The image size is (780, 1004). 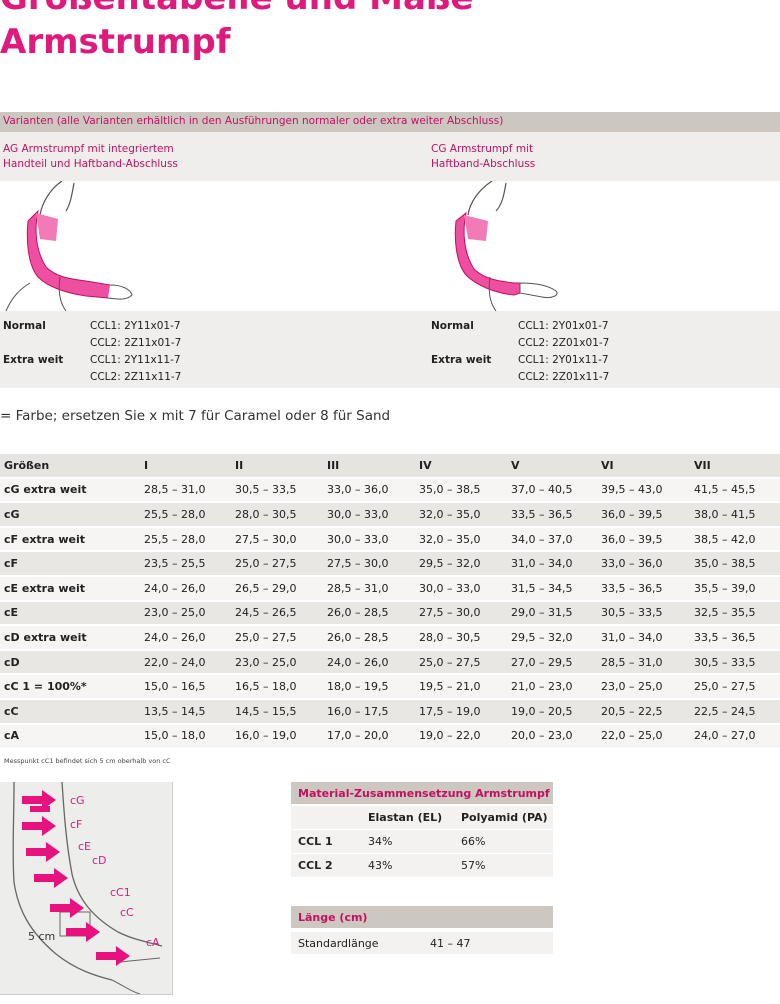 What do you see at coordinates (380, 865) in the screenshot?
I see `material-el-value: 43%` at bounding box center [380, 865].